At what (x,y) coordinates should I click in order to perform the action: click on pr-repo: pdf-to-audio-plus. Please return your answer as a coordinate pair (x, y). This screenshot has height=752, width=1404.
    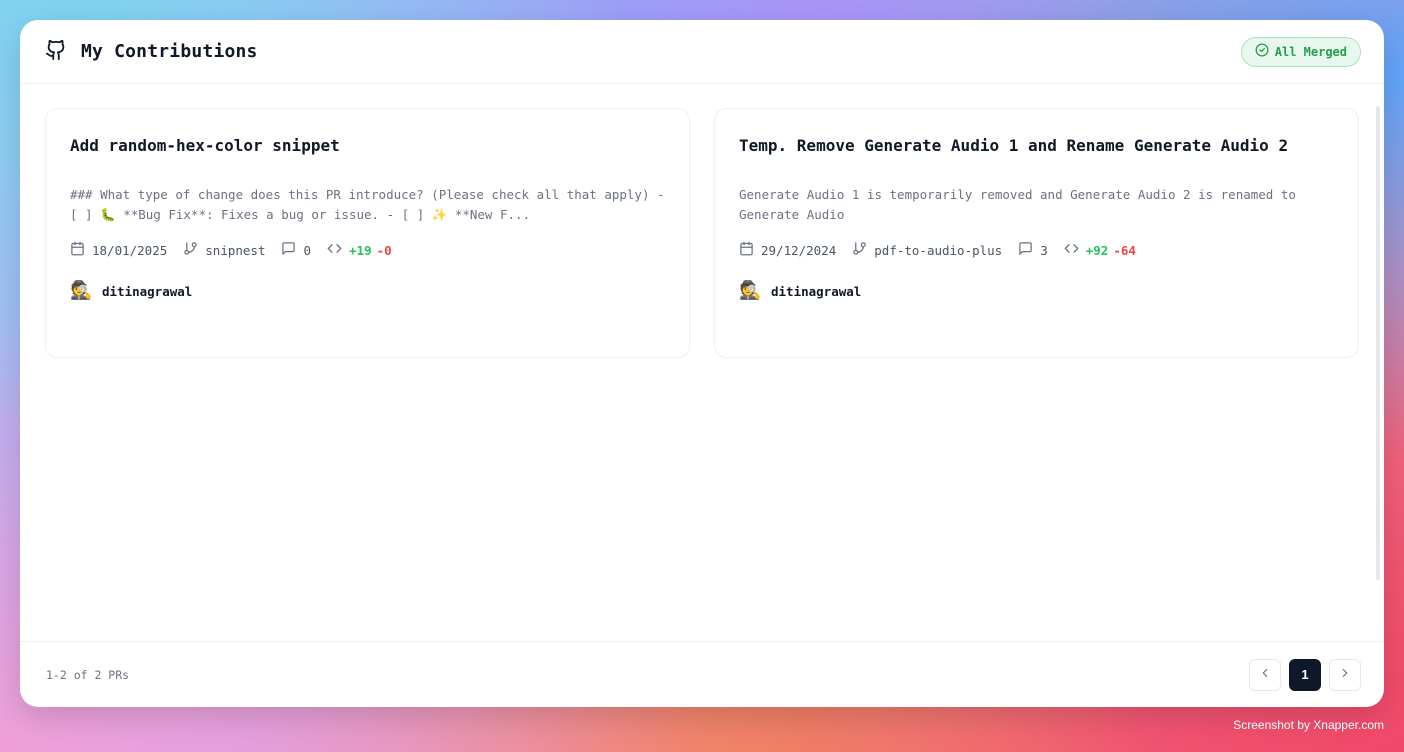
    Looking at the image, I should click on (927, 250).